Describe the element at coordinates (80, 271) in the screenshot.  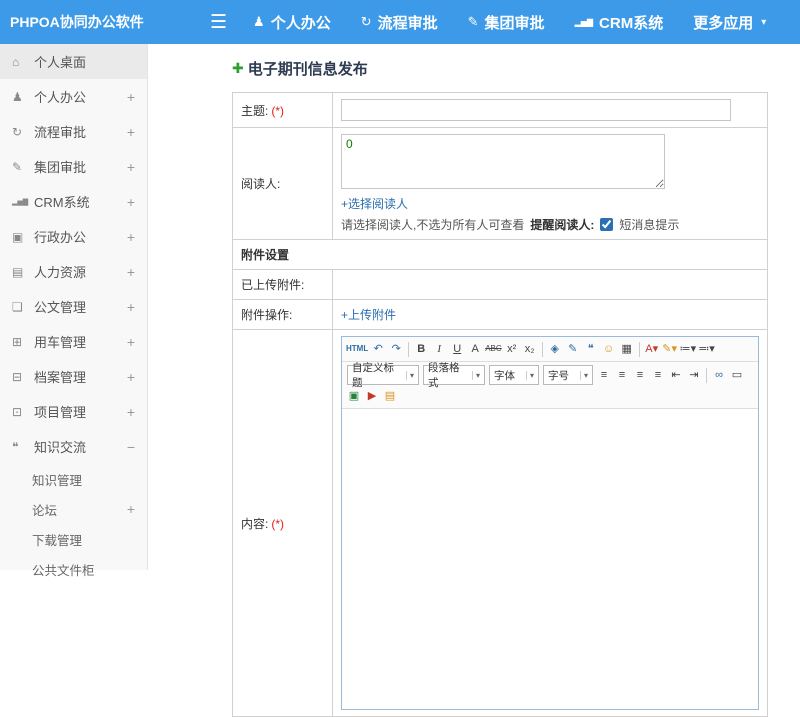
I see `sidebar-item-label: 人力资源` at that location.